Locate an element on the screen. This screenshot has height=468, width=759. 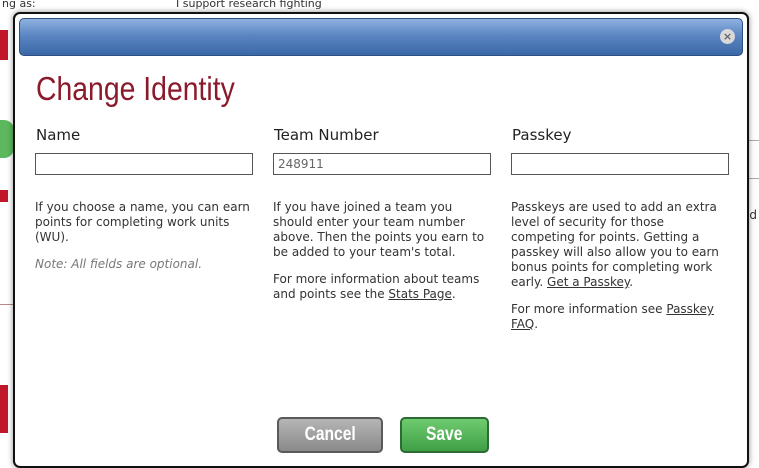
get-passkey-link: Get a Passkey is located at coordinates (588, 282).